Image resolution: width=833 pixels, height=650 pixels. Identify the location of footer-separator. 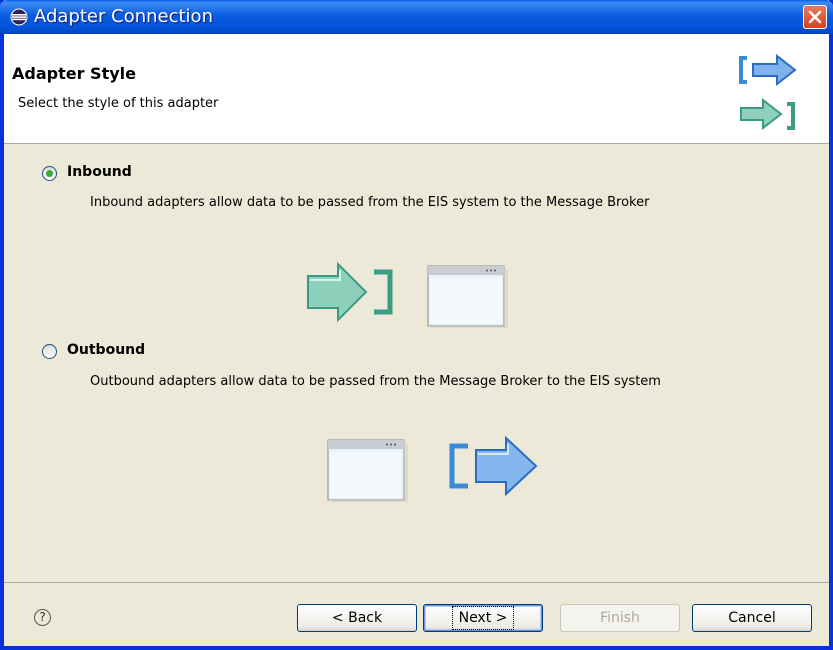
(416, 582).